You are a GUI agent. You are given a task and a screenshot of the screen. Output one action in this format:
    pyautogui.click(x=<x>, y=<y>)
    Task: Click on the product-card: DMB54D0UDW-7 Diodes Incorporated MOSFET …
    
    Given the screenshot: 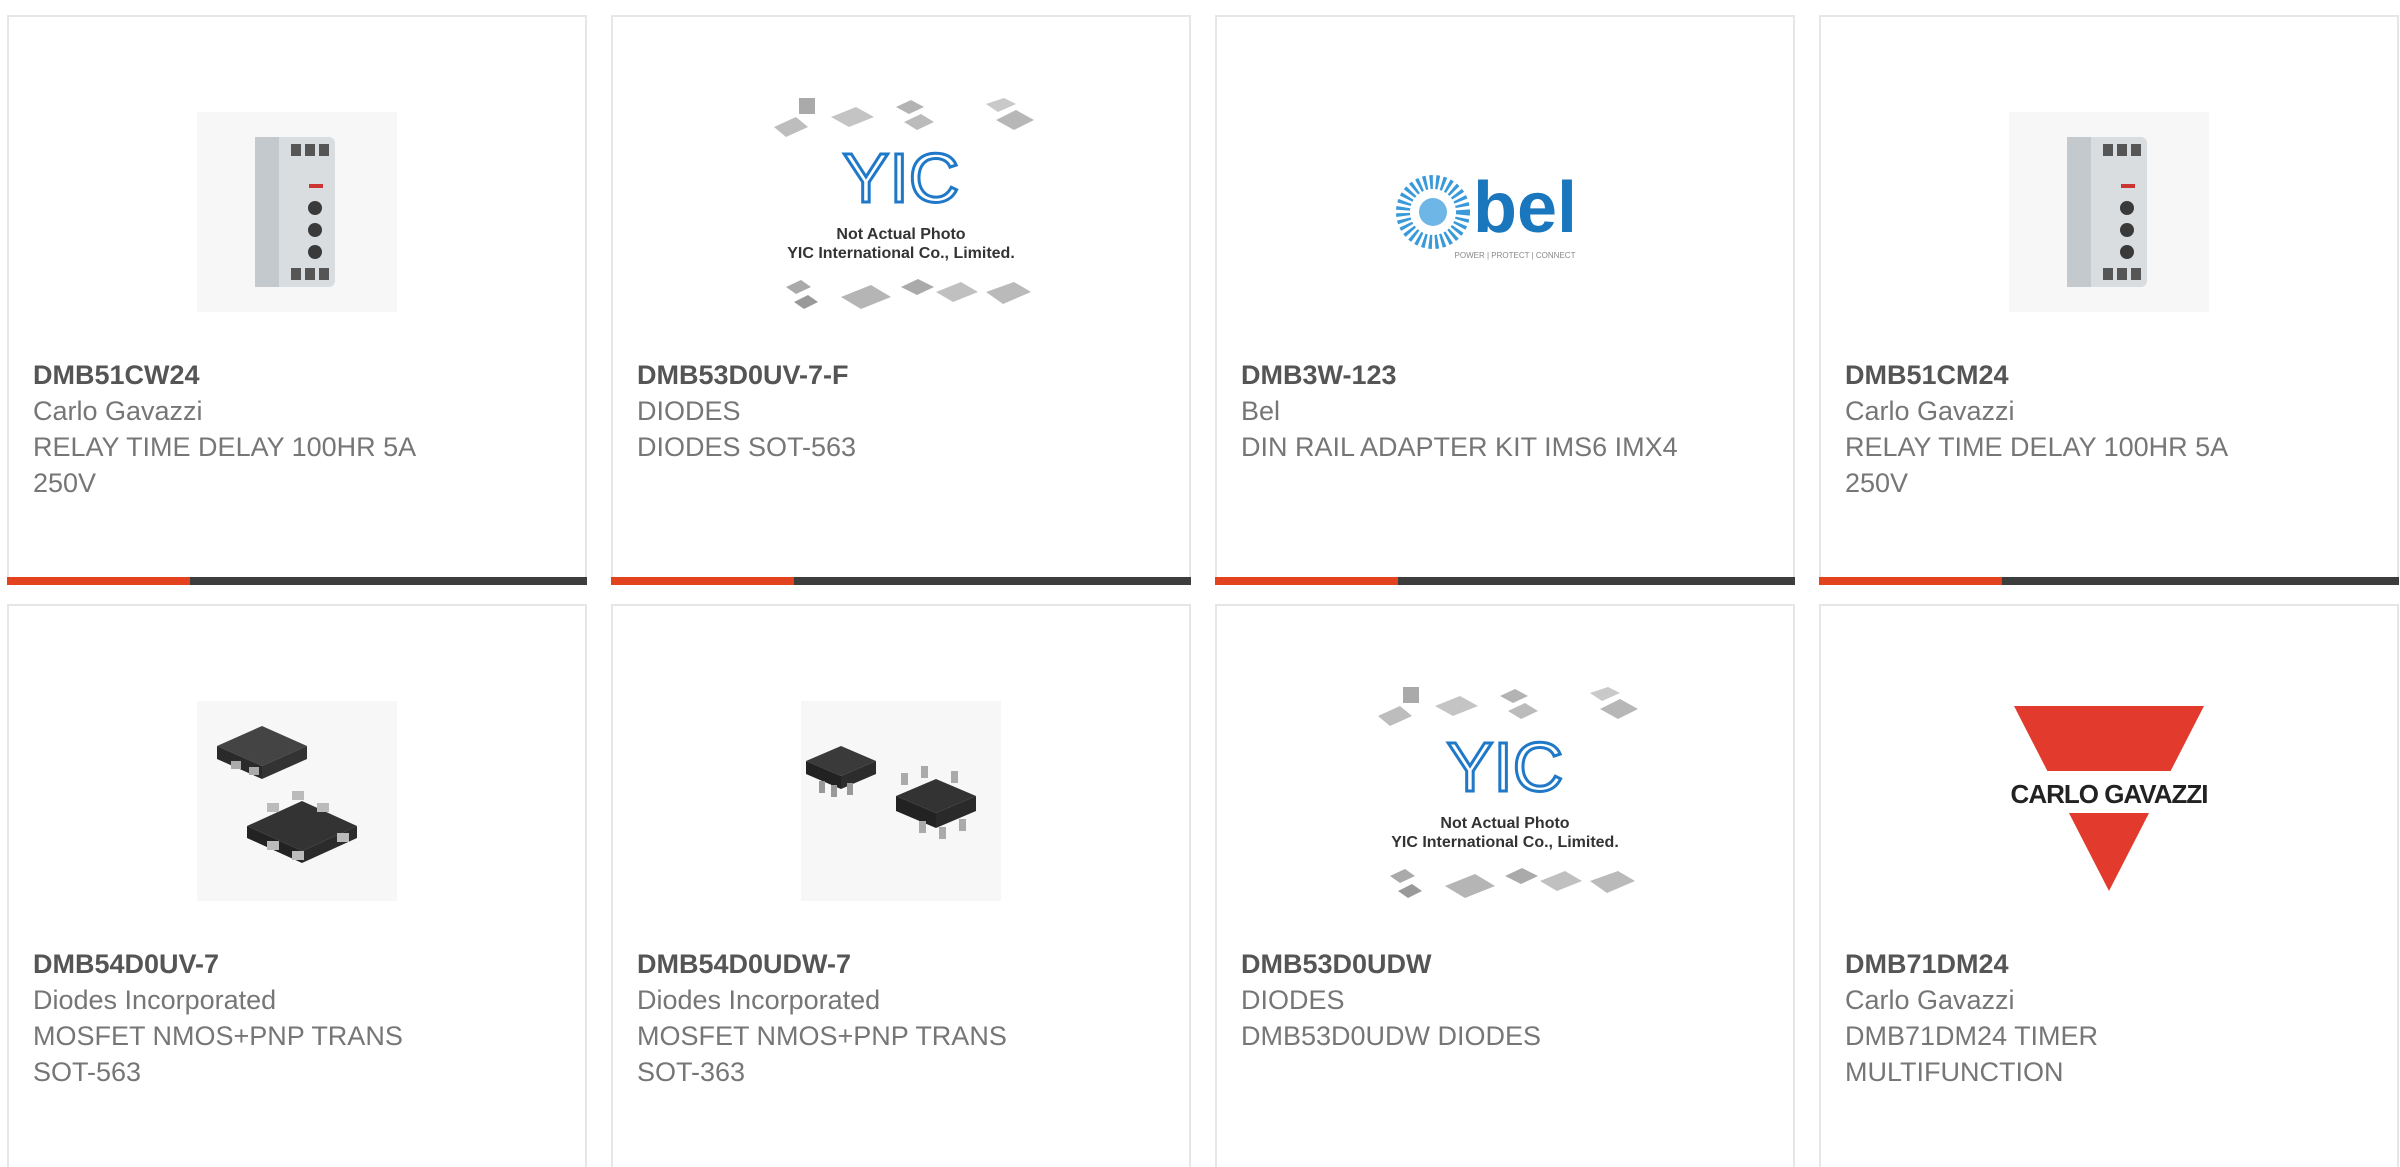 What is the action you would take?
    pyautogui.click(x=901, y=885)
    